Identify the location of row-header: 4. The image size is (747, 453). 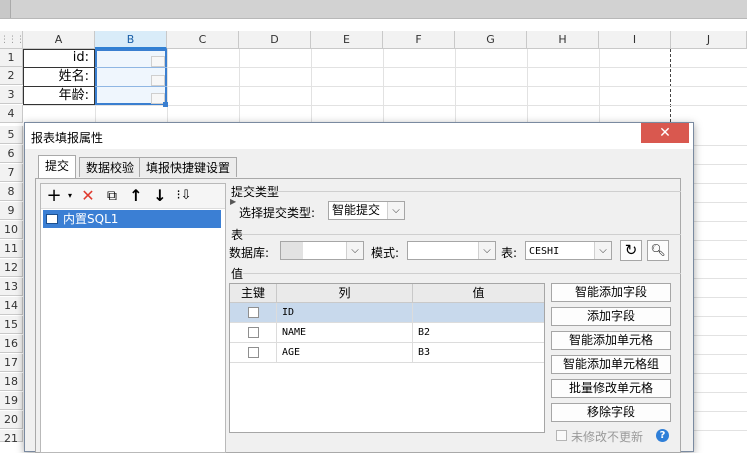
(11, 114).